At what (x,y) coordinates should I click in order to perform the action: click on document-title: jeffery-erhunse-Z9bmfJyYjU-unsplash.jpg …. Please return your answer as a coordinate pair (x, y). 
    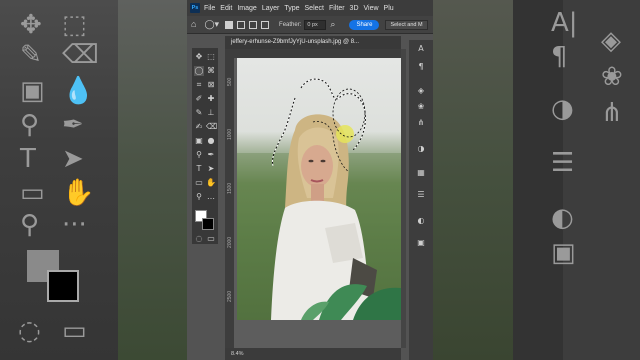
    Looking at the image, I should click on (295, 42).